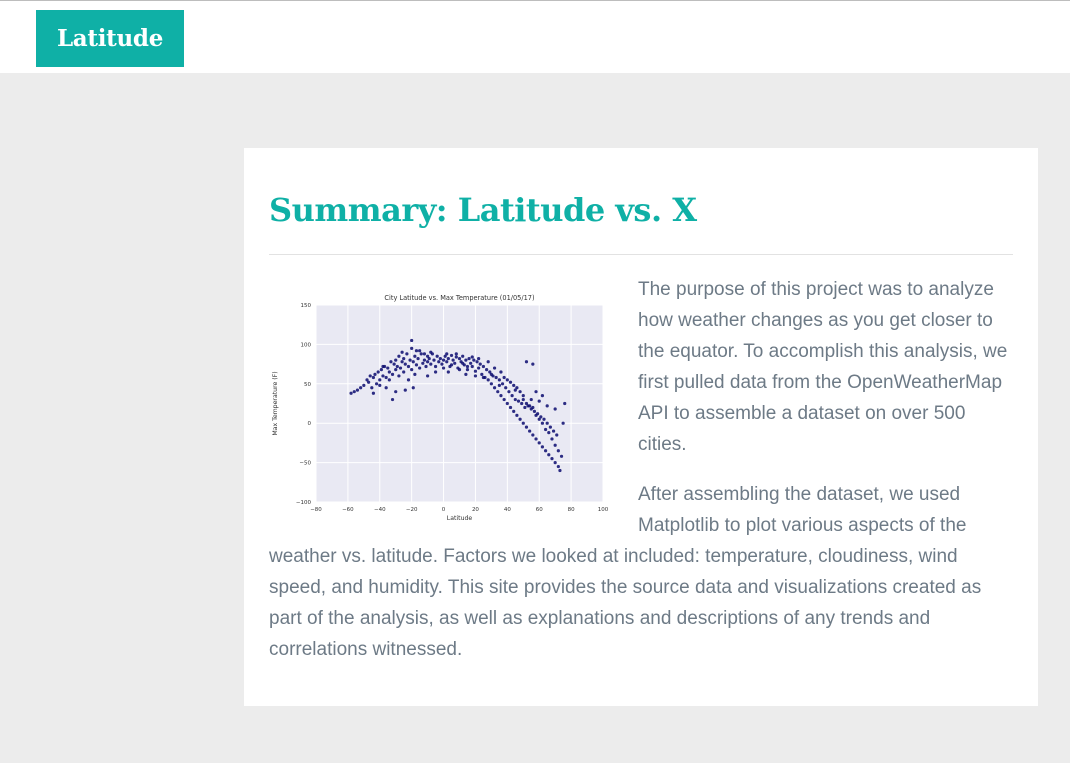 The width and height of the screenshot is (1070, 763). What do you see at coordinates (305, 464) in the screenshot?
I see `y-tick-label: −50` at bounding box center [305, 464].